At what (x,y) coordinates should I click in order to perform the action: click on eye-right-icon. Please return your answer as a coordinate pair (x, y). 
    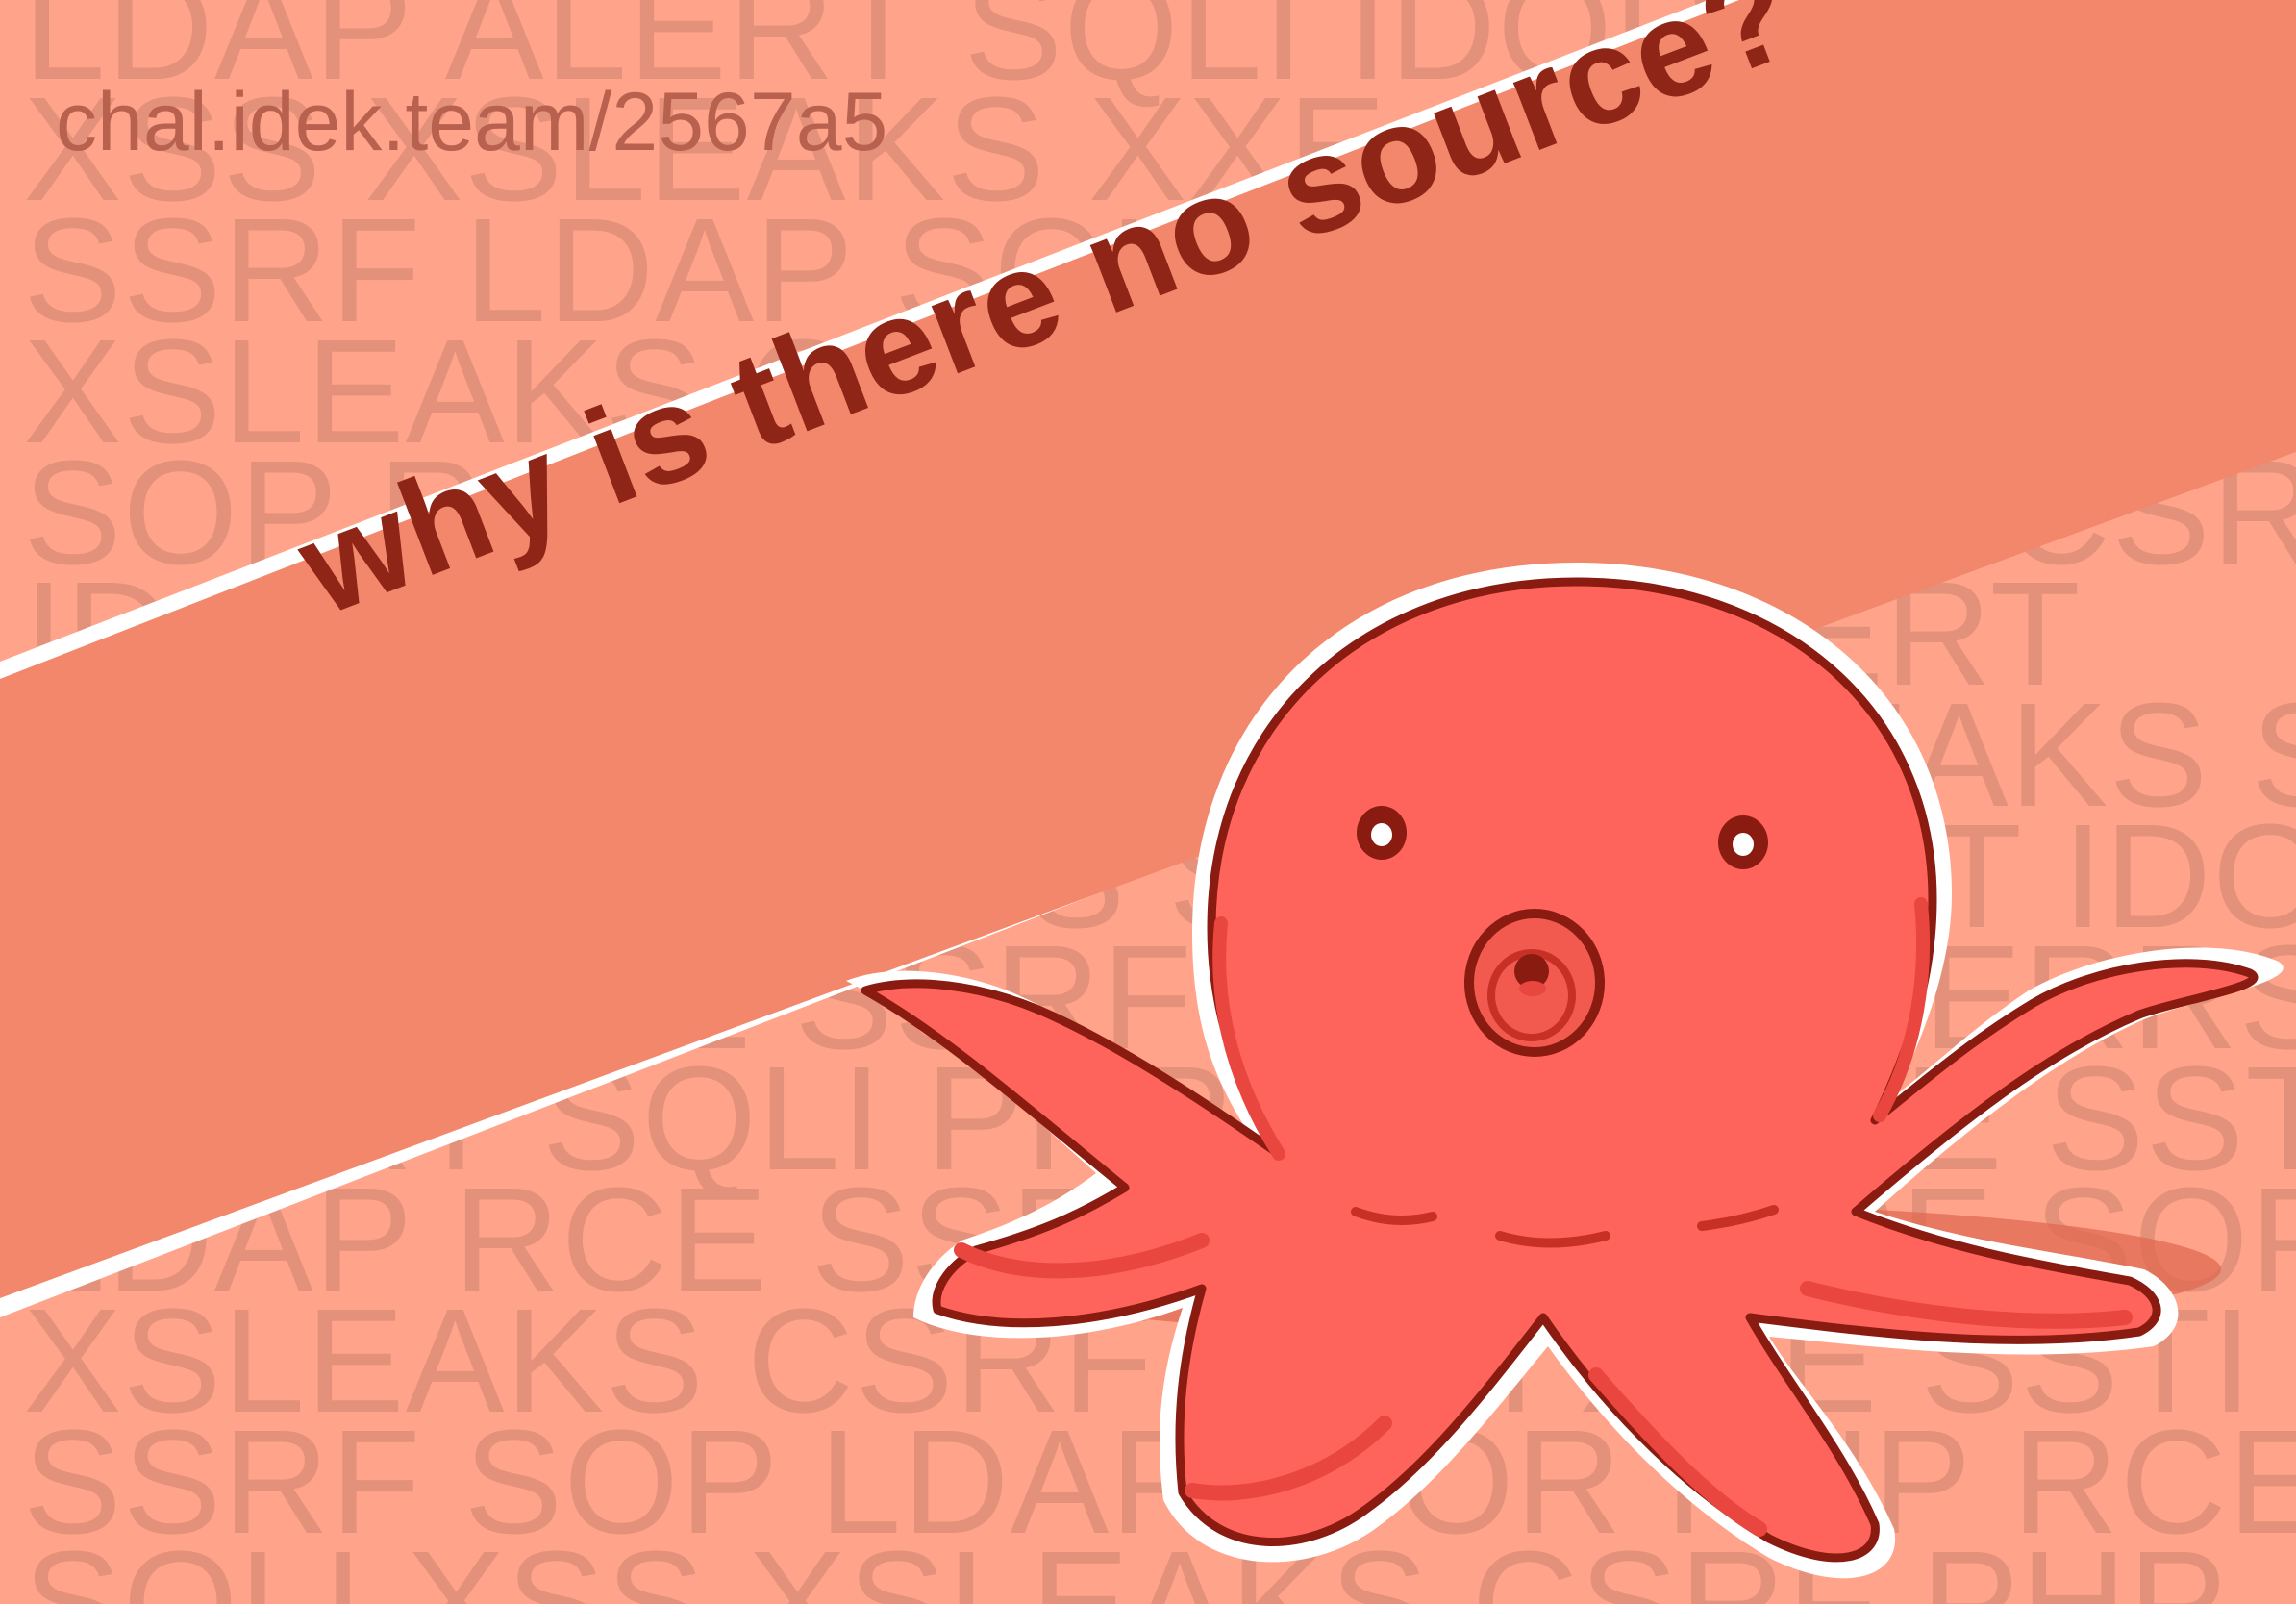
    Looking at the image, I should click on (1743, 842).